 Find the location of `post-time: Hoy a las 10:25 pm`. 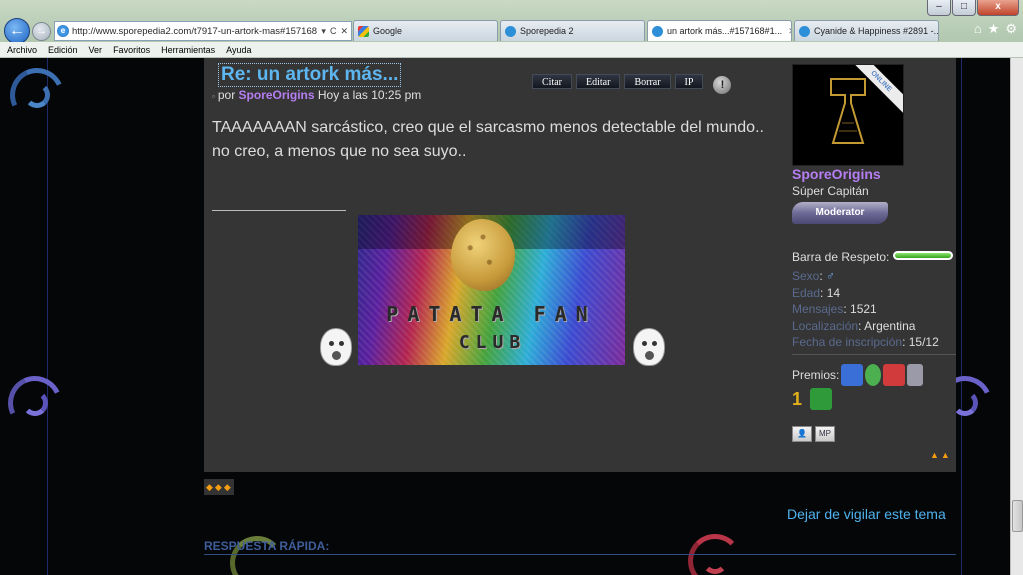

post-time: Hoy a las 10:25 pm is located at coordinates (369, 95).